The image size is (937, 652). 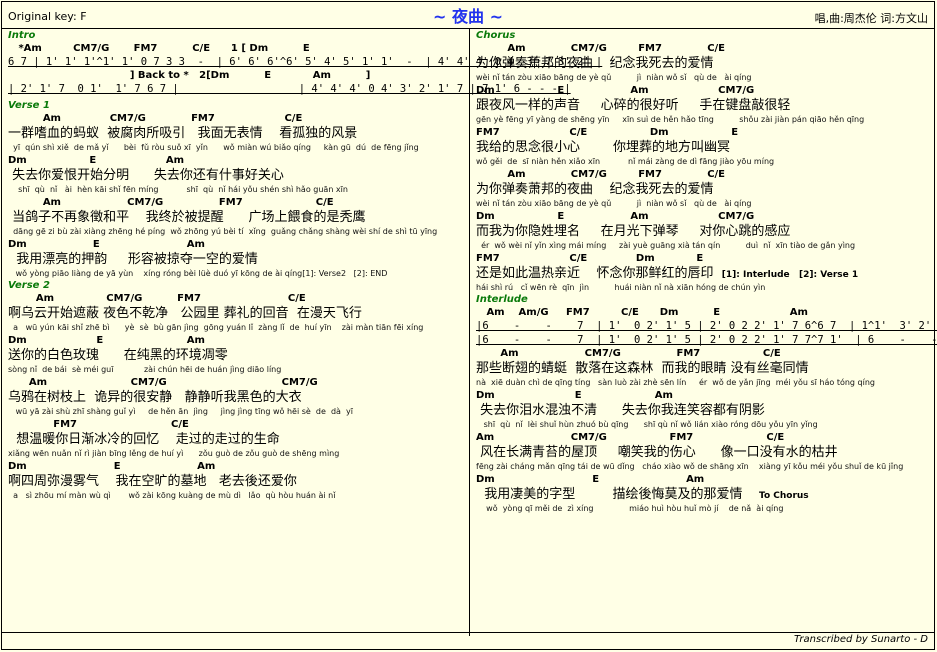 I want to click on lyric-line-text: 为你弹奏萧邦的夜曲 纪念我死去的爱情, so click(x=595, y=63).